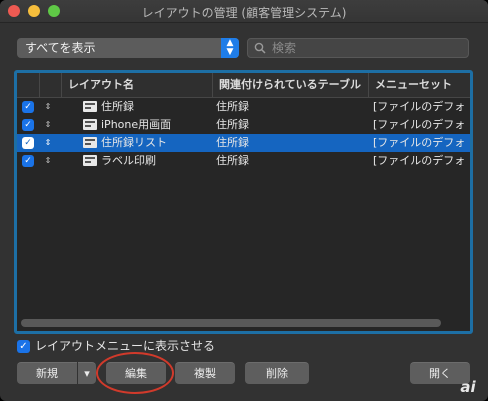 This screenshot has height=401, width=488. I want to click on layout-filter-select: すべてを表示 ▲ ▼, so click(128, 48).